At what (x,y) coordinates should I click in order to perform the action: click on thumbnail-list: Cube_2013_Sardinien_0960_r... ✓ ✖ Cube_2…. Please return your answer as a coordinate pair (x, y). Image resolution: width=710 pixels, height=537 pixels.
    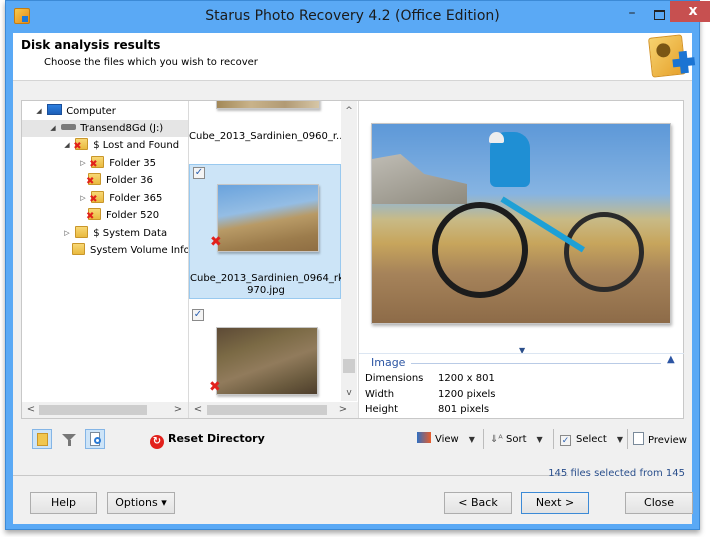
    Looking at the image, I should click on (274, 259).